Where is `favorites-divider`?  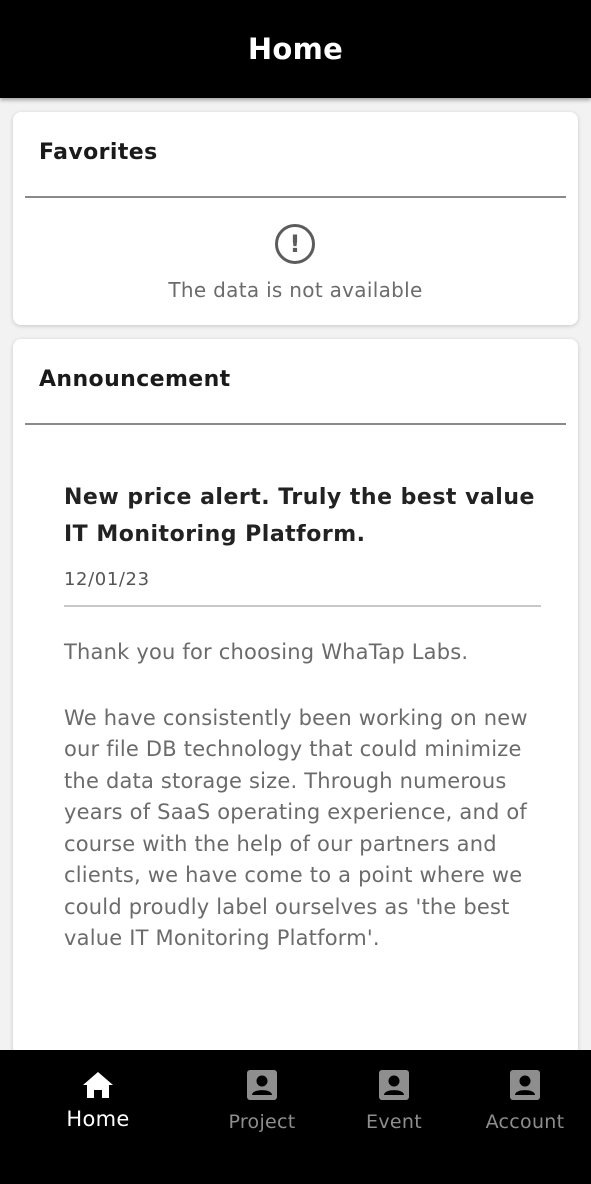
favorites-divider is located at coordinates (295, 197).